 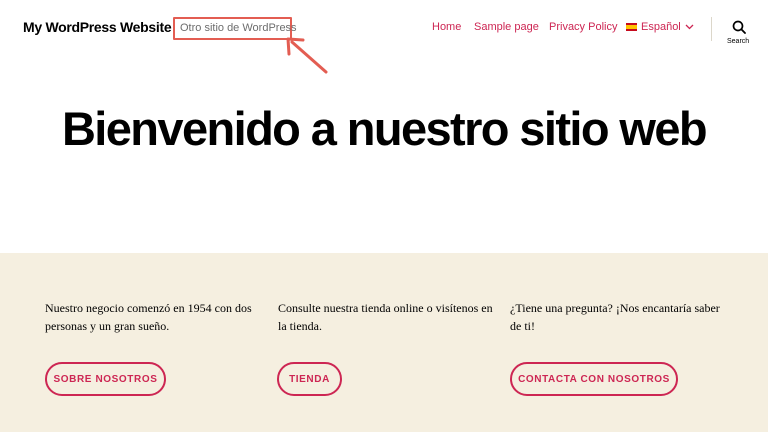 I want to click on about-us-button: Sobre nosotros, so click(x=105, y=379).